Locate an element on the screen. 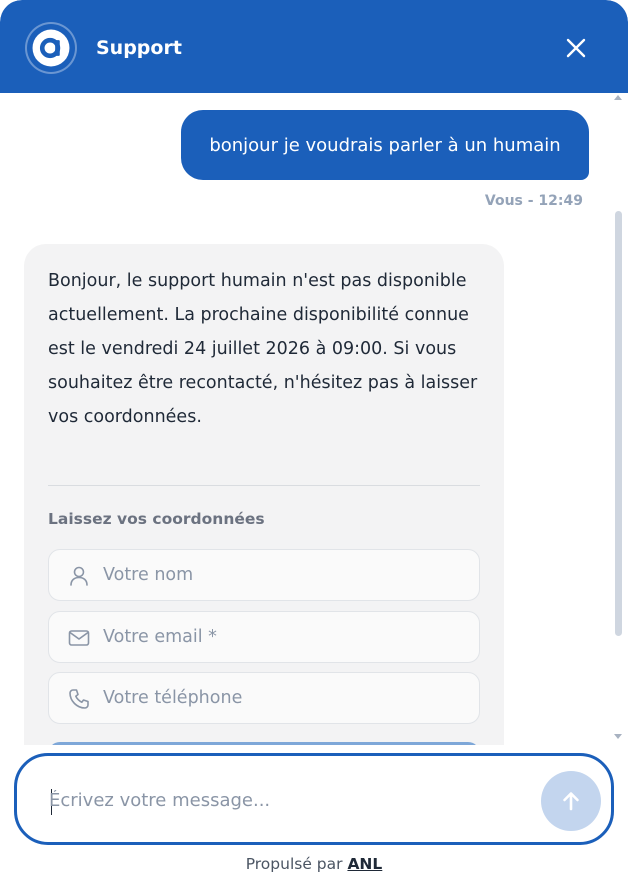 The image size is (628, 888). message-scrollbar is located at coordinates (618, 419).